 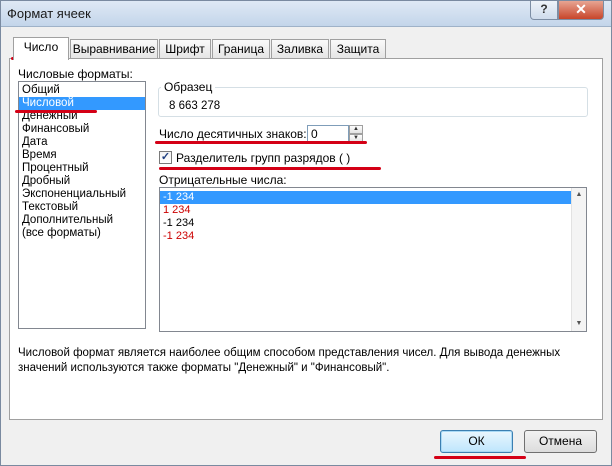 What do you see at coordinates (82, 207) in the screenshot?
I see `format-item-text: Текстовый` at bounding box center [82, 207].